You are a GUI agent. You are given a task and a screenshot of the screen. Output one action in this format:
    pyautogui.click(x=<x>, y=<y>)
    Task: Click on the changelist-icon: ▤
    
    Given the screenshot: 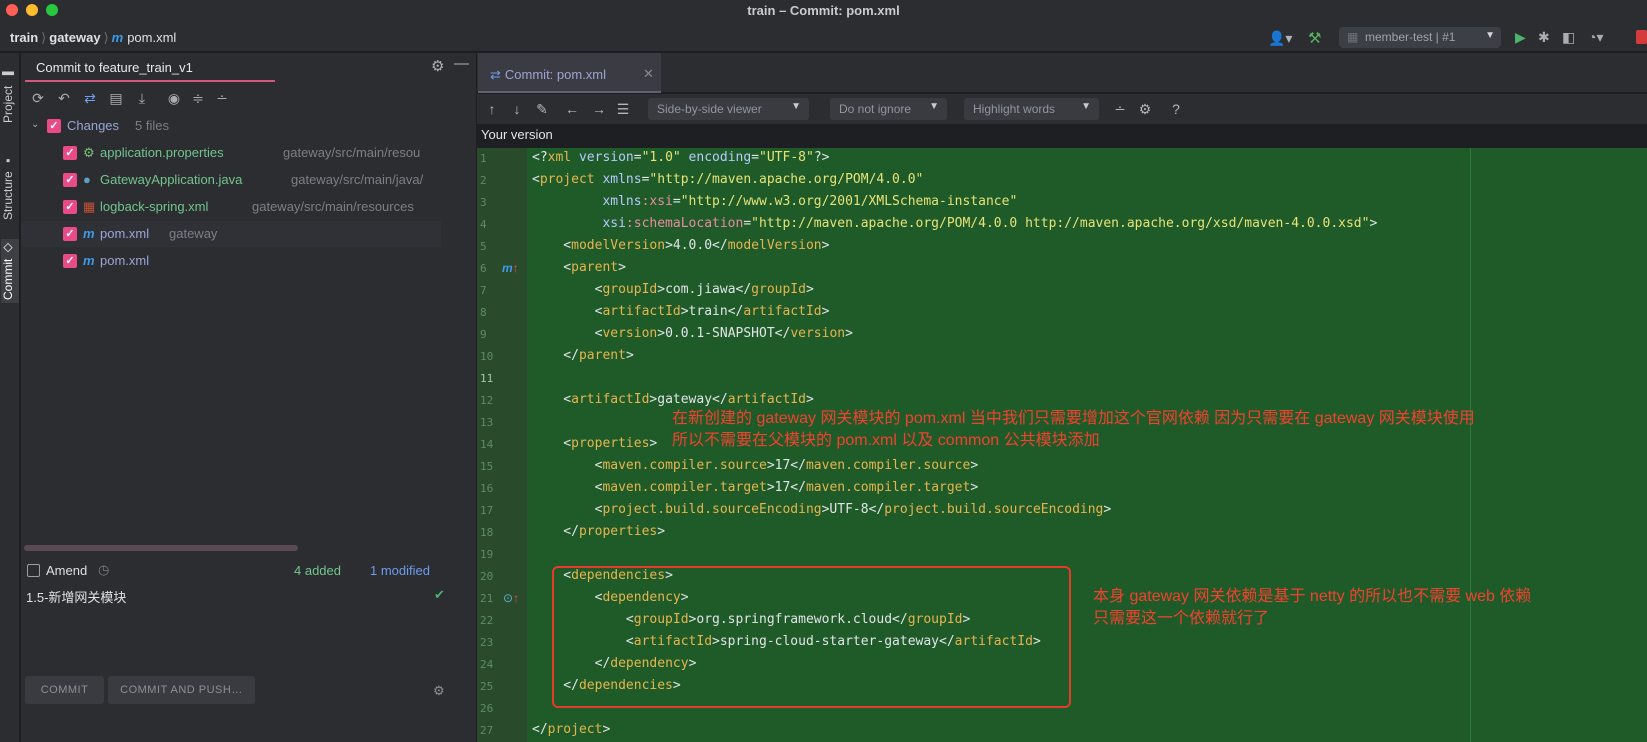 What is the action you would take?
    pyautogui.click(x=116, y=98)
    